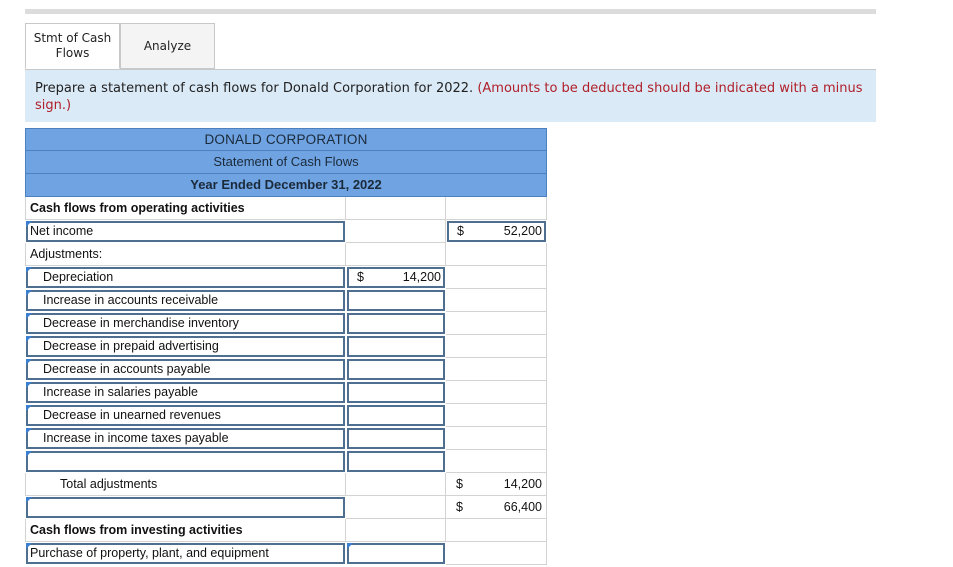 The height and width of the screenshot is (567, 953). I want to click on adjustment-label-input: Decrease in prepaid advertising, so click(185, 346).